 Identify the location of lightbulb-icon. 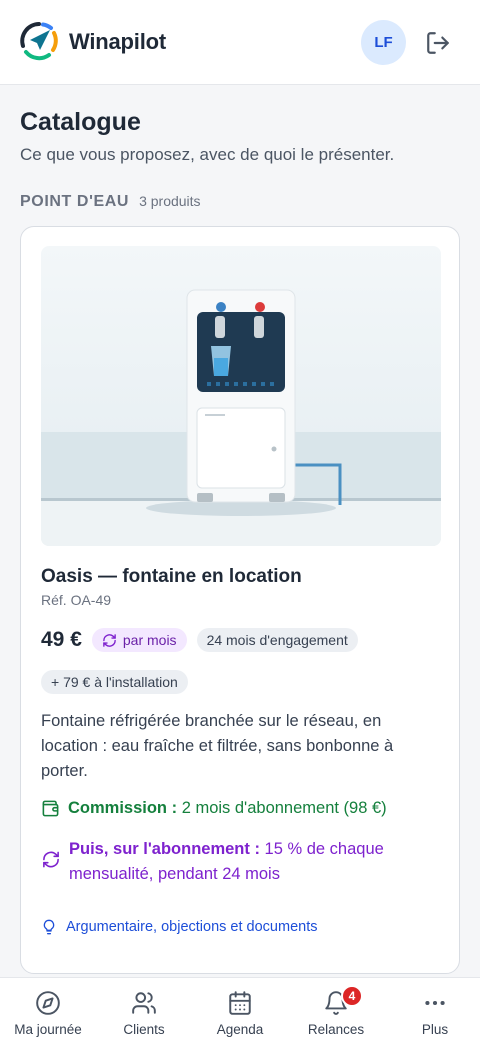
(49, 927).